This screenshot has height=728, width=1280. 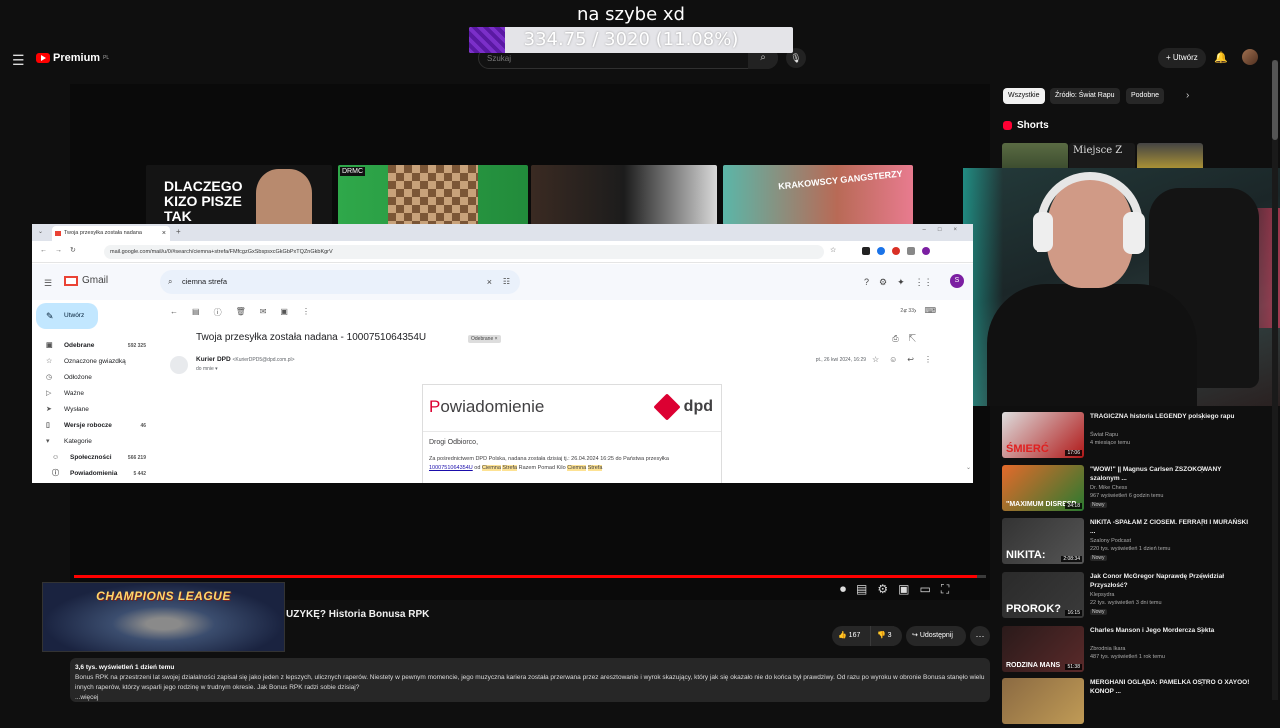 What do you see at coordinates (92, 474) in the screenshot?
I see `gmail-folder-item: ⓘ Powiadomienia 5 442` at bounding box center [92, 474].